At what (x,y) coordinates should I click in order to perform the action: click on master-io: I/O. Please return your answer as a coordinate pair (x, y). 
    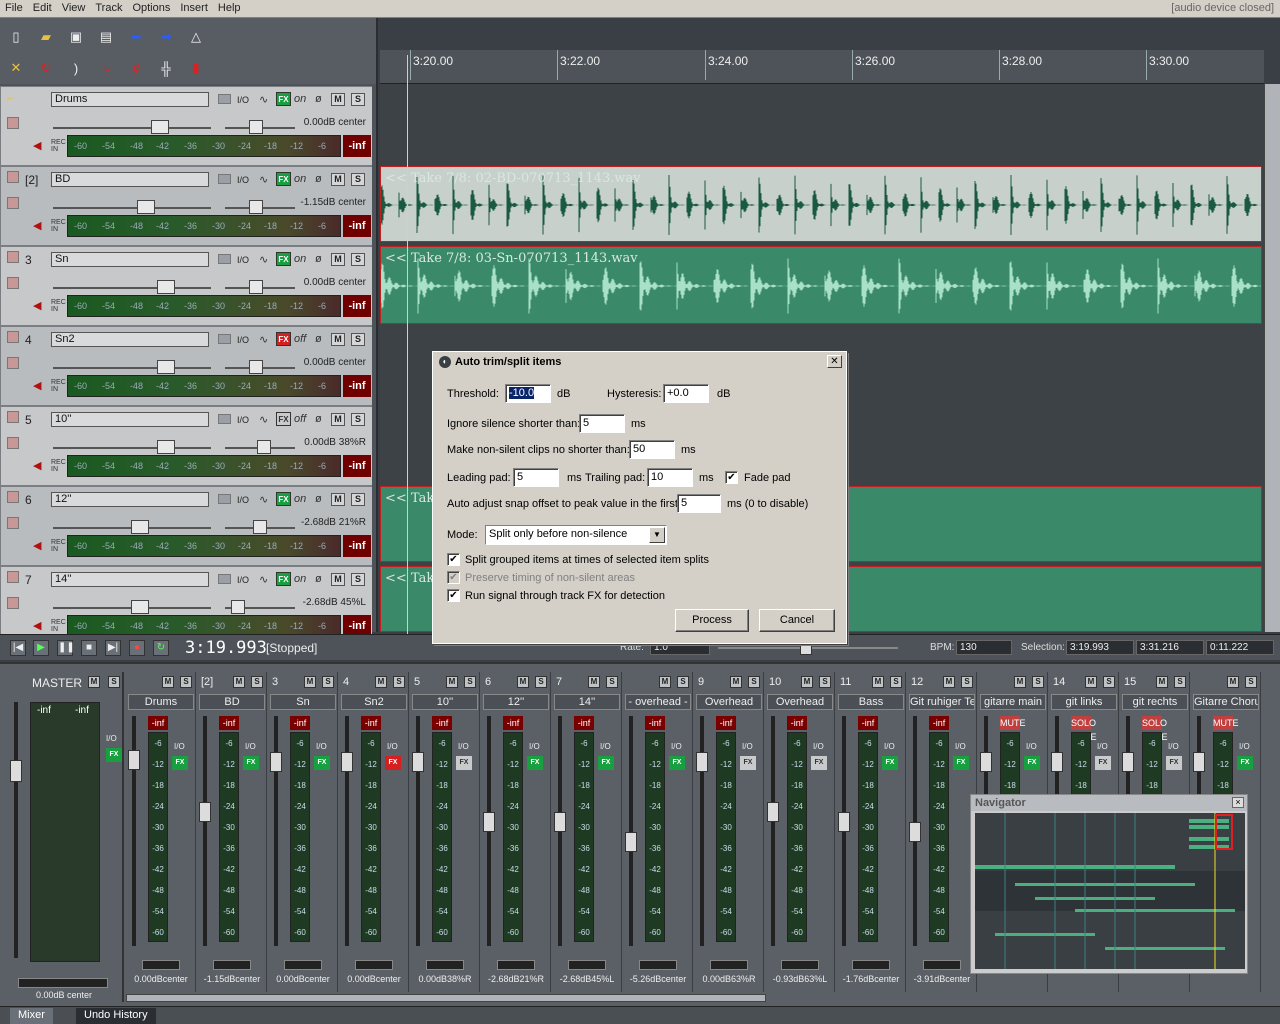
    Looking at the image, I should click on (111, 738).